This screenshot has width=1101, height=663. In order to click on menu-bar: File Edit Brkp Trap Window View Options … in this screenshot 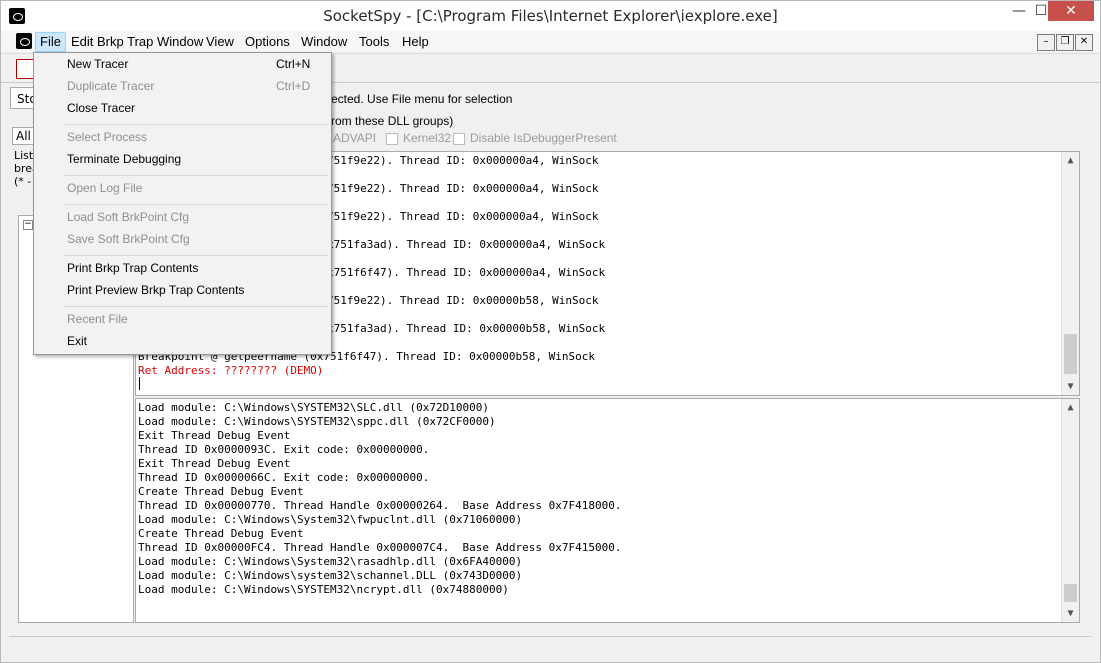, I will do `click(550, 41)`.